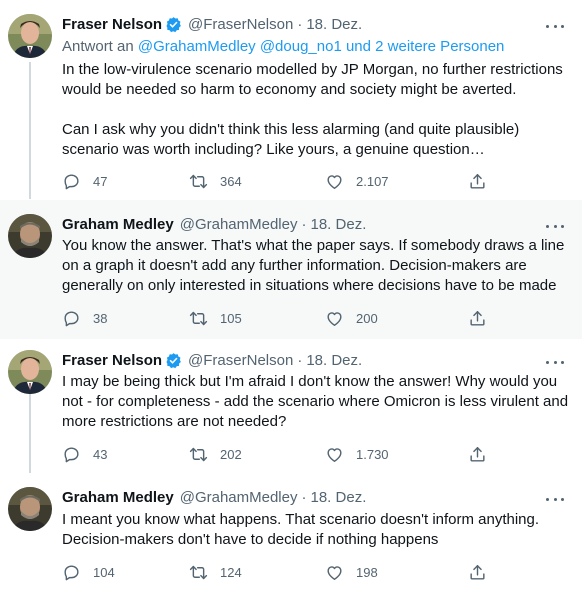 The image size is (582, 596). Describe the element at coordinates (88, 572) in the screenshot. I see `reply-button: 104` at that location.